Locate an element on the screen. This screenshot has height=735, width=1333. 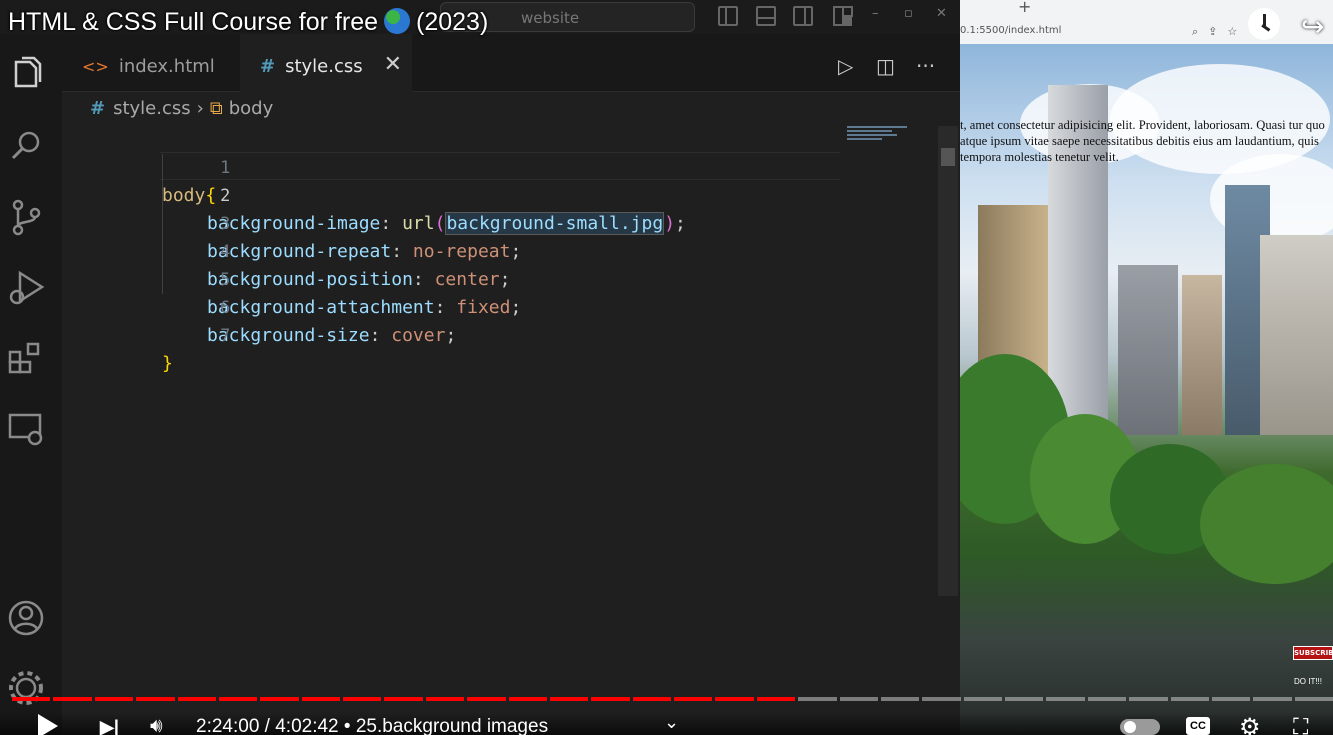
line-number: 6 is located at coordinates (225, 308).